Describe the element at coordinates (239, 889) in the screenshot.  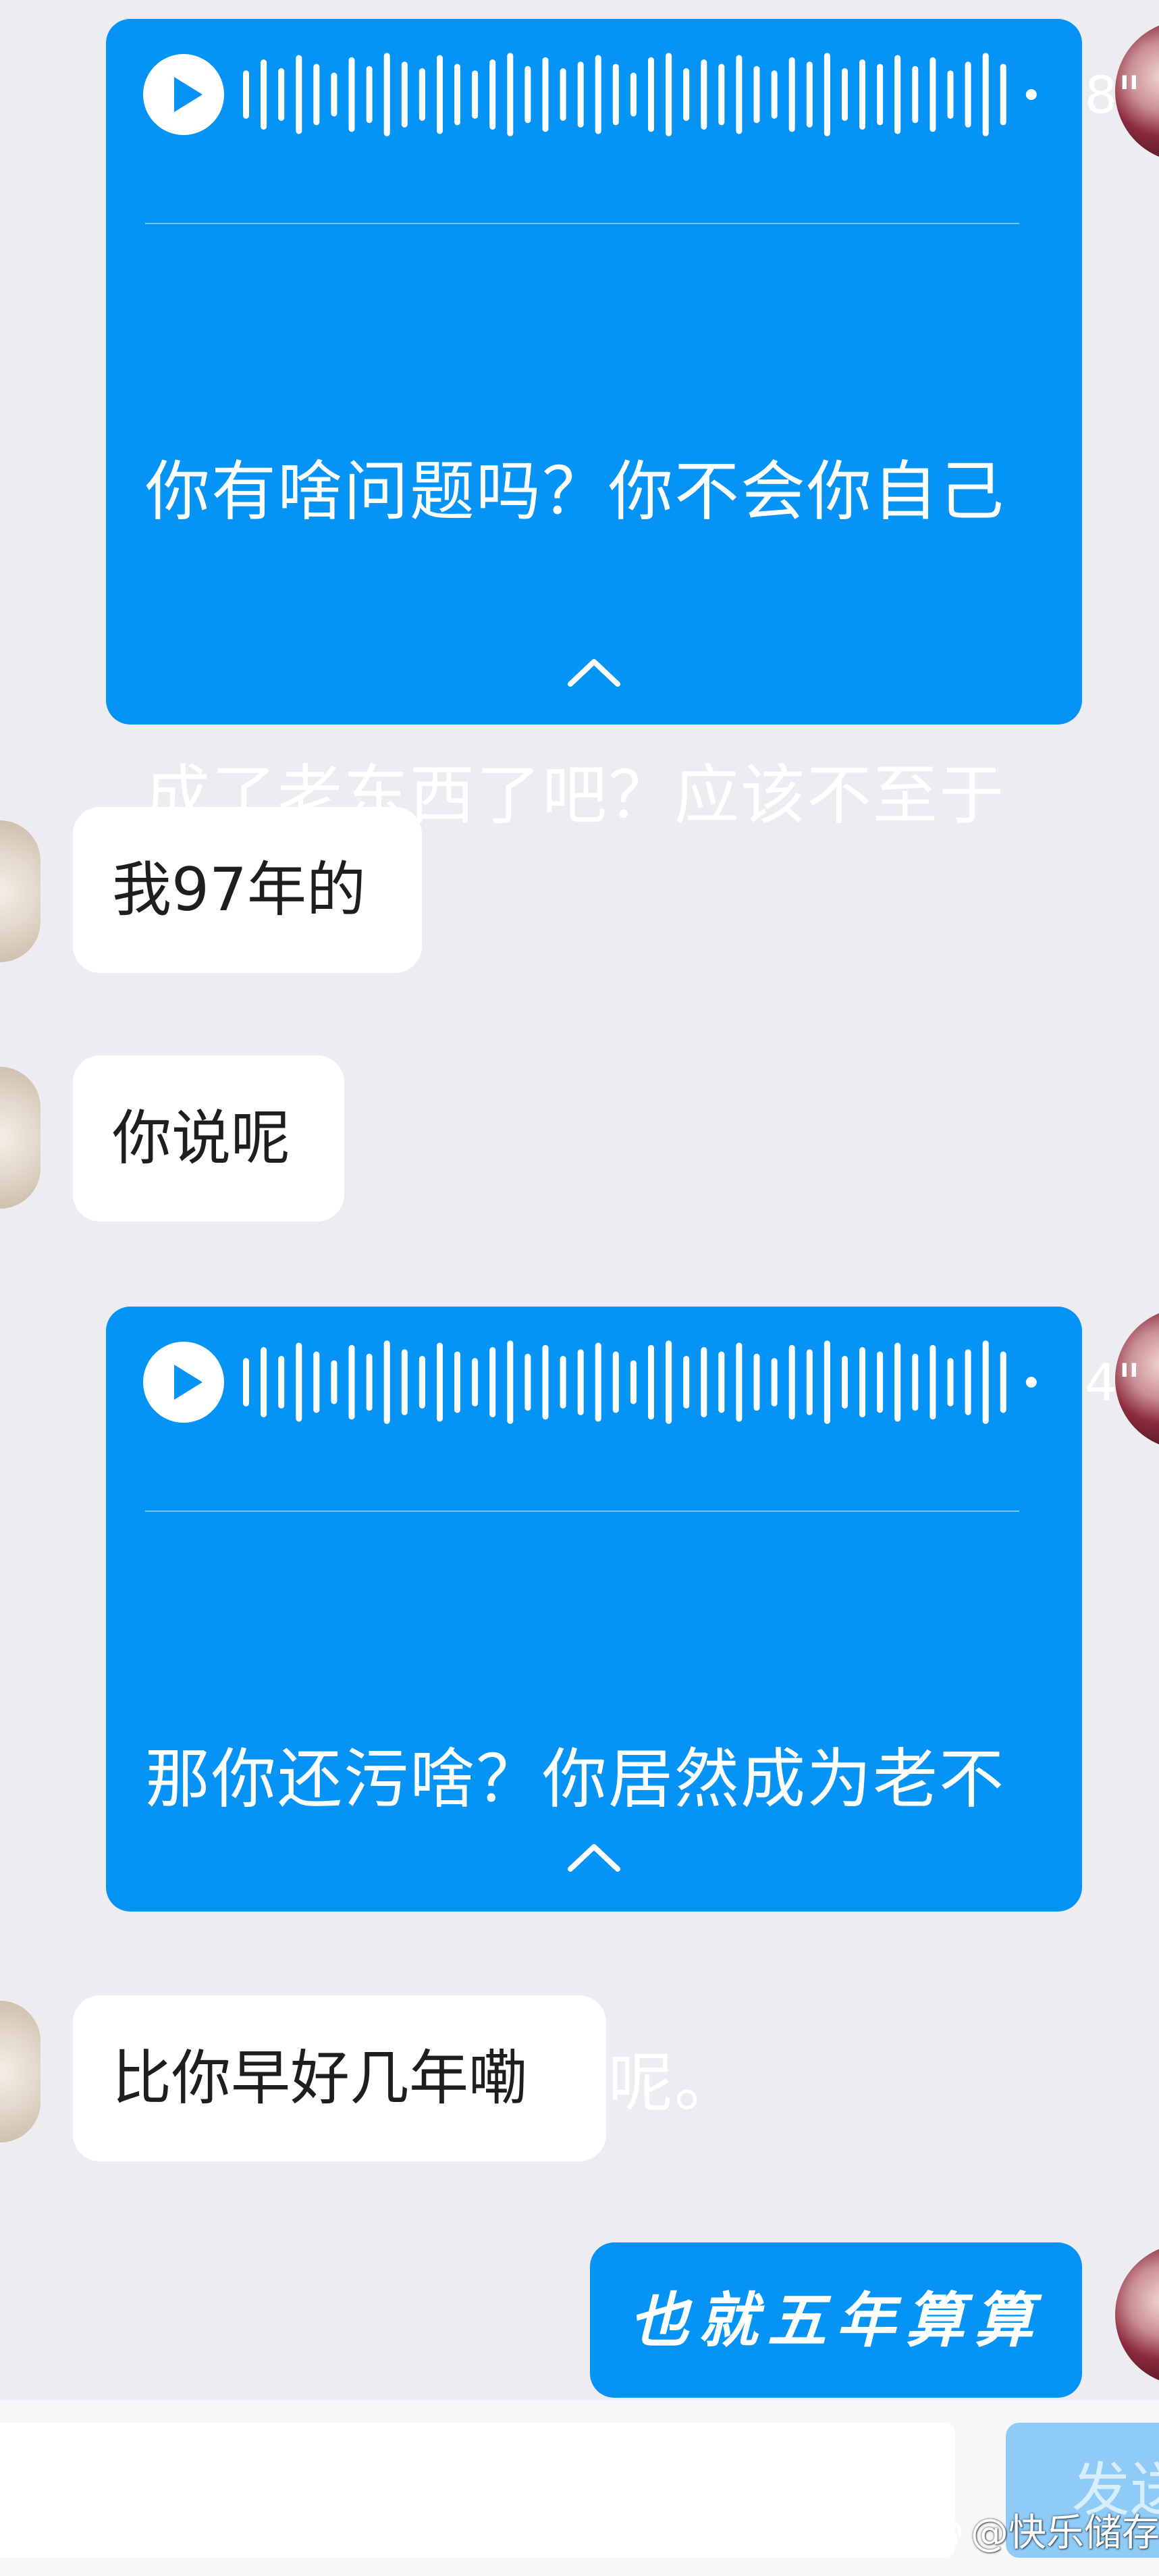
I see `message-text: 我97年的` at that location.